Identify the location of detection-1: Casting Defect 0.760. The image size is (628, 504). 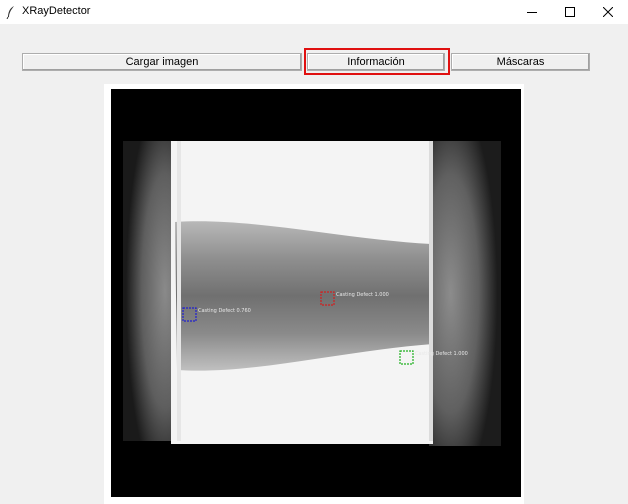
(216, 314).